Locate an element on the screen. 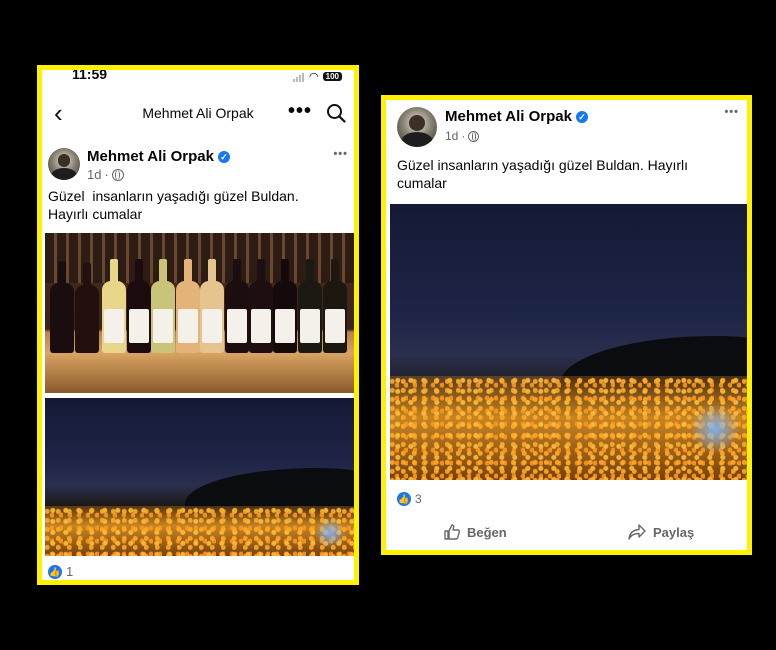 This screenshot has width=776, height=650. status-icons: ◠ 100 is located at coordinates (317, 76).